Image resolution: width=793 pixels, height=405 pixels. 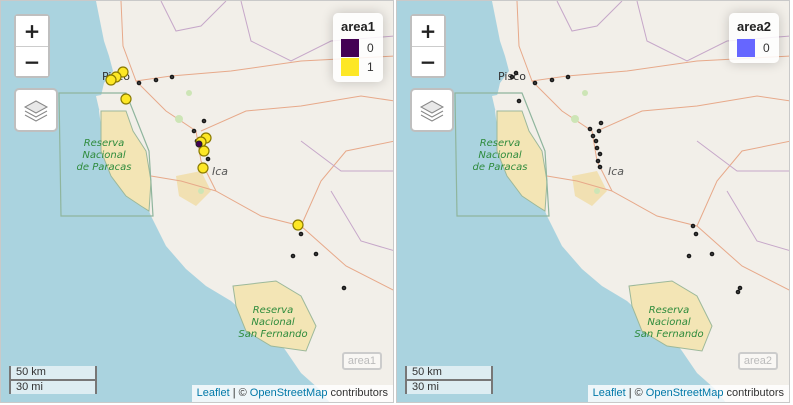 I want to click on group-badge: area2, so click(x=757, y=361).